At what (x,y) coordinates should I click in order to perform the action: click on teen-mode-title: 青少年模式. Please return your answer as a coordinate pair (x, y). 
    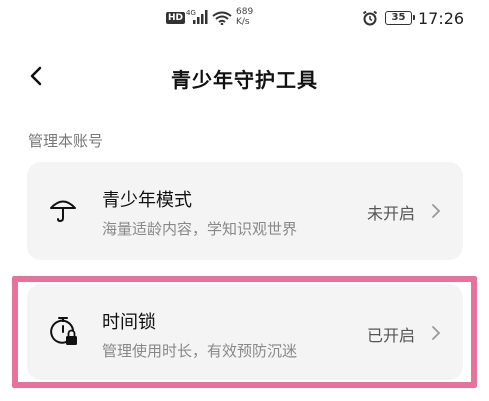
    Looking at the image, I should click on (147, 200).